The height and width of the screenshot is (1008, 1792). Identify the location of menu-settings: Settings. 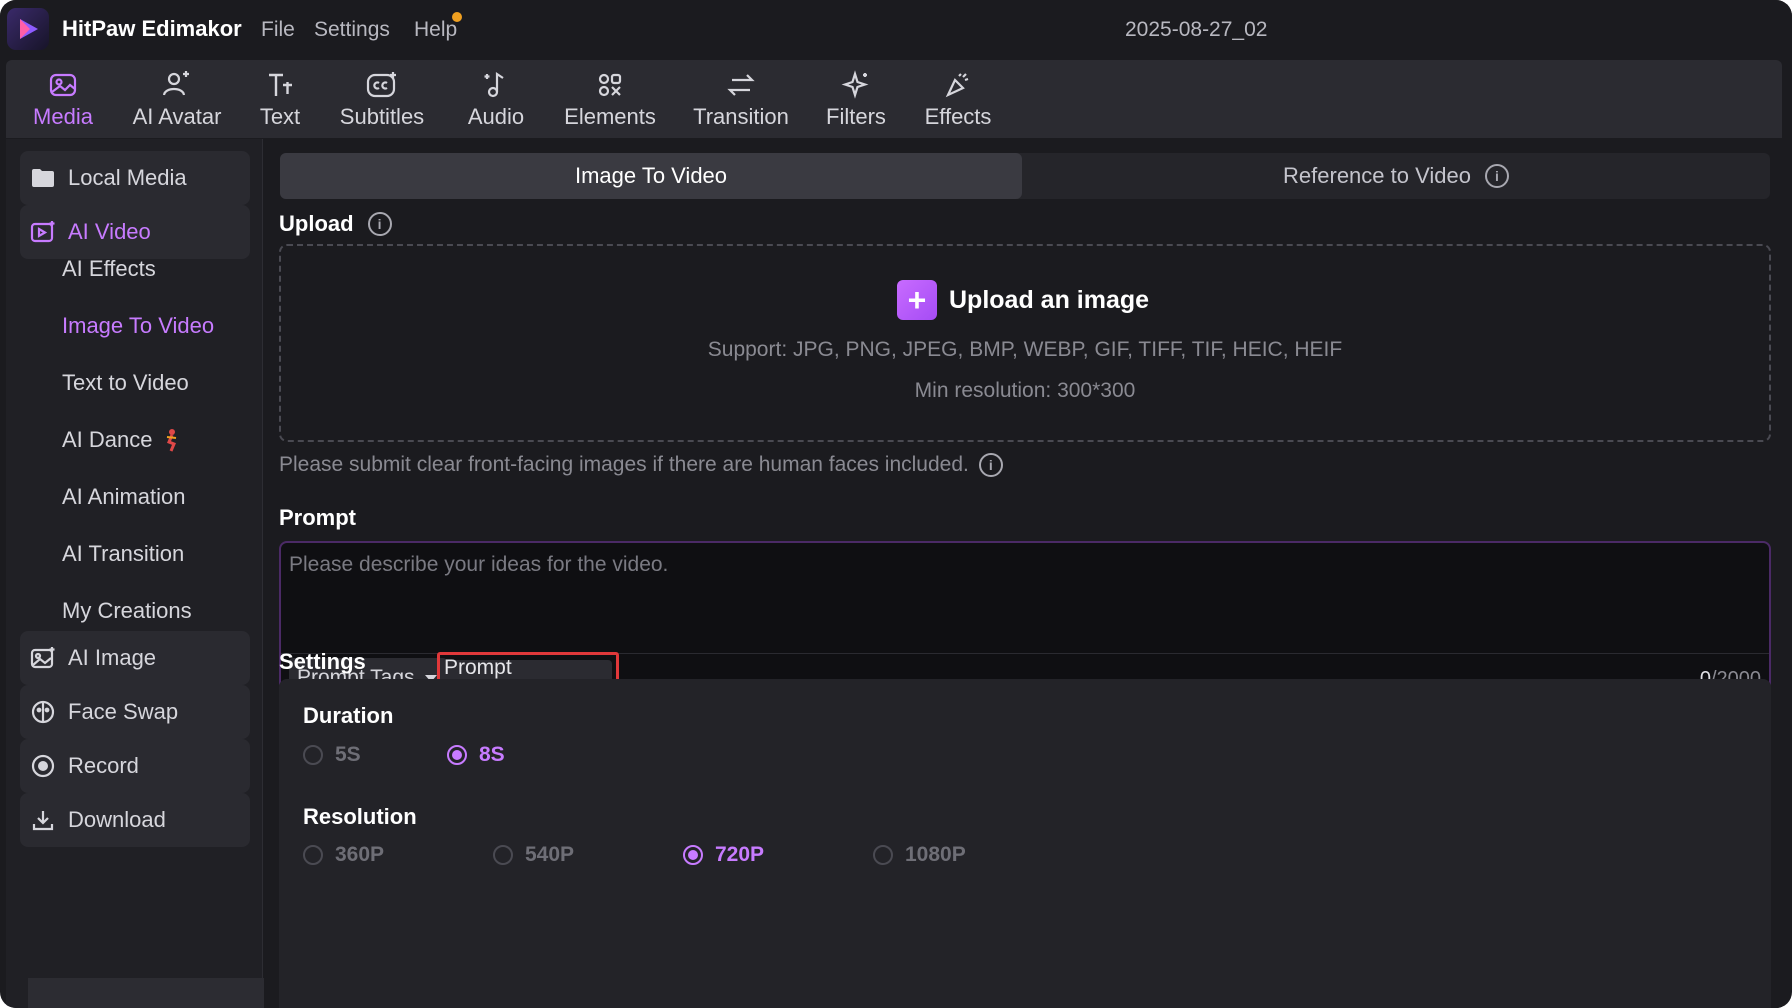
(352, 30).